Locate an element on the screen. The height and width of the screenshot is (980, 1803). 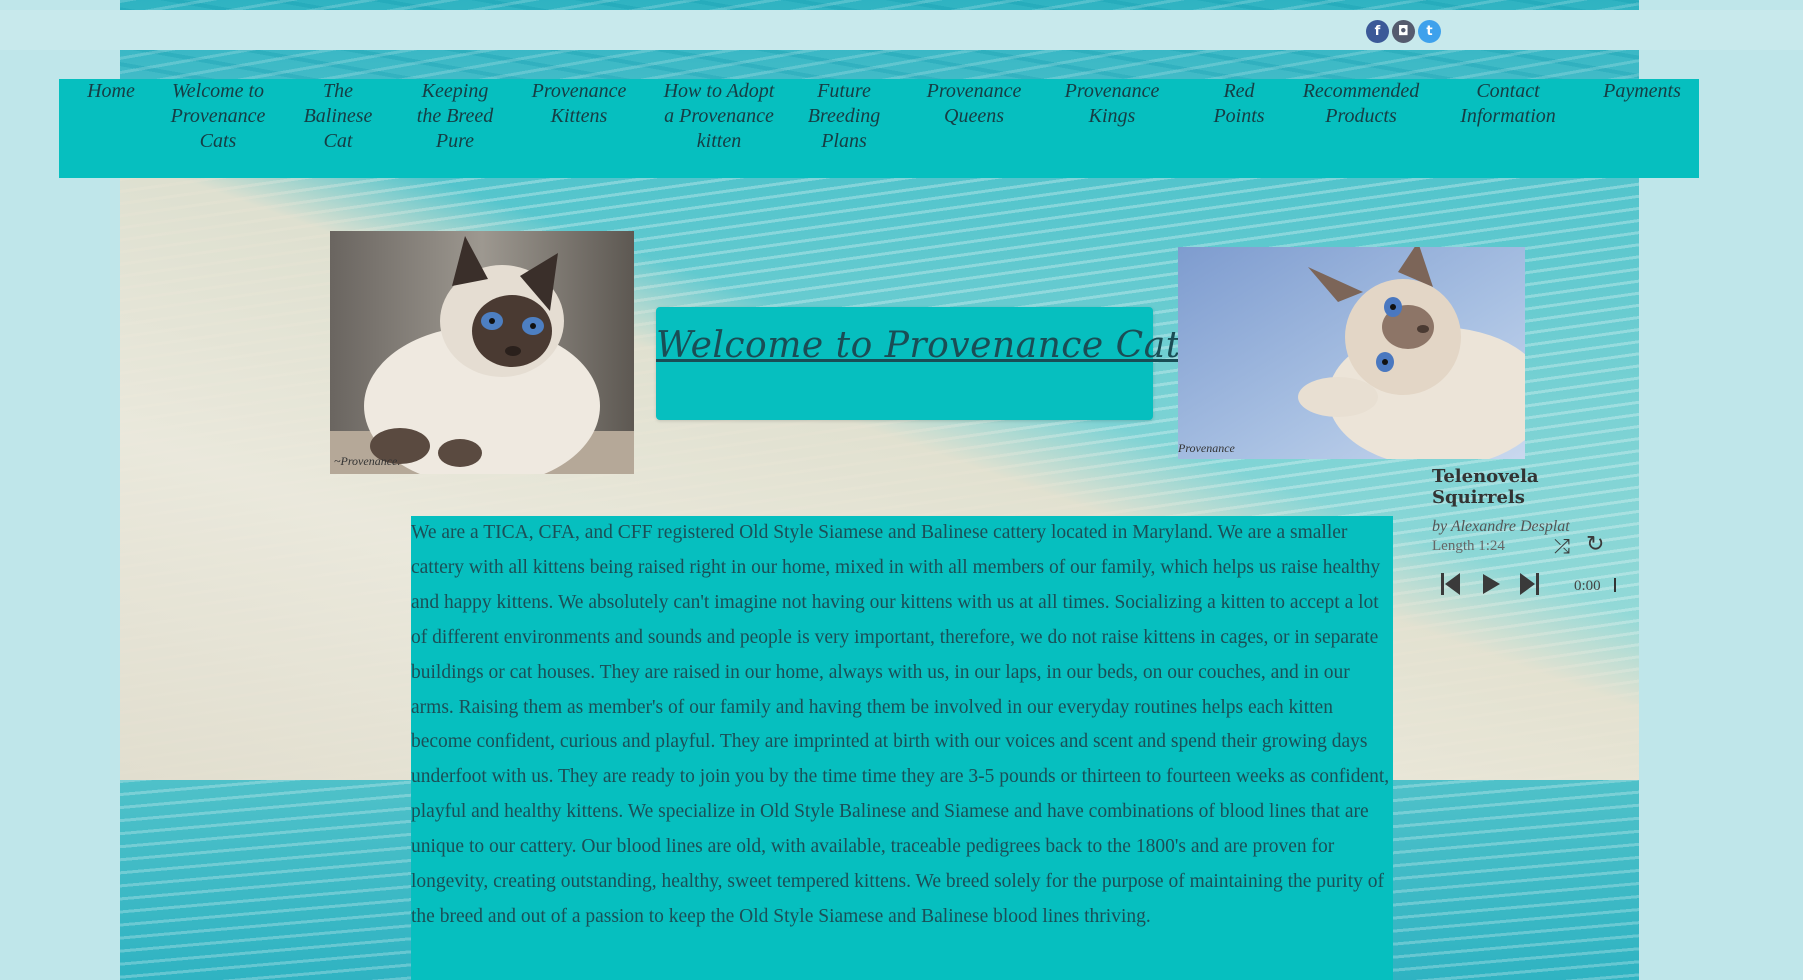
social-bar: f ◘ t is located at coordinates (1403, 31).